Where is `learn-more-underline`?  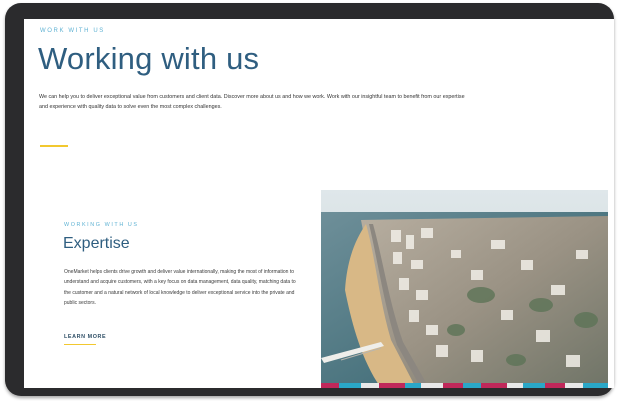
learn-more-underline is located at coordinates (80, 345).